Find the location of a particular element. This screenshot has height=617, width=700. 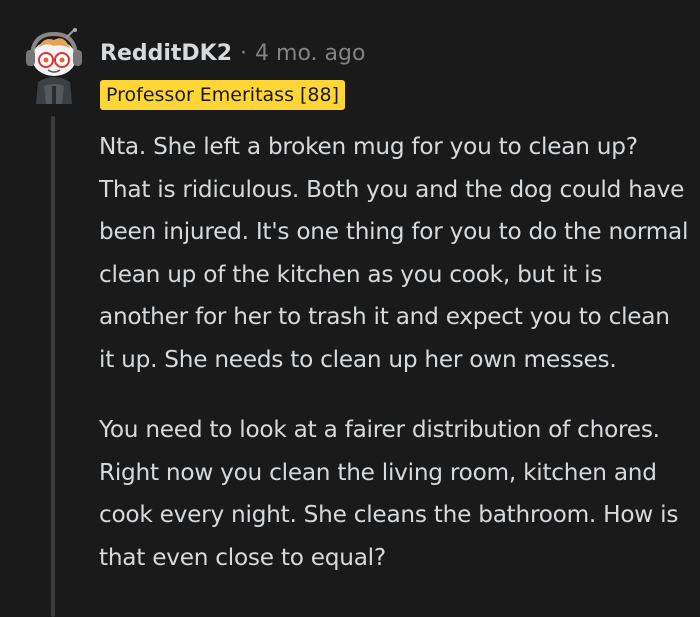

username-link: RedditDK2 is located at coordinates (166, 53).